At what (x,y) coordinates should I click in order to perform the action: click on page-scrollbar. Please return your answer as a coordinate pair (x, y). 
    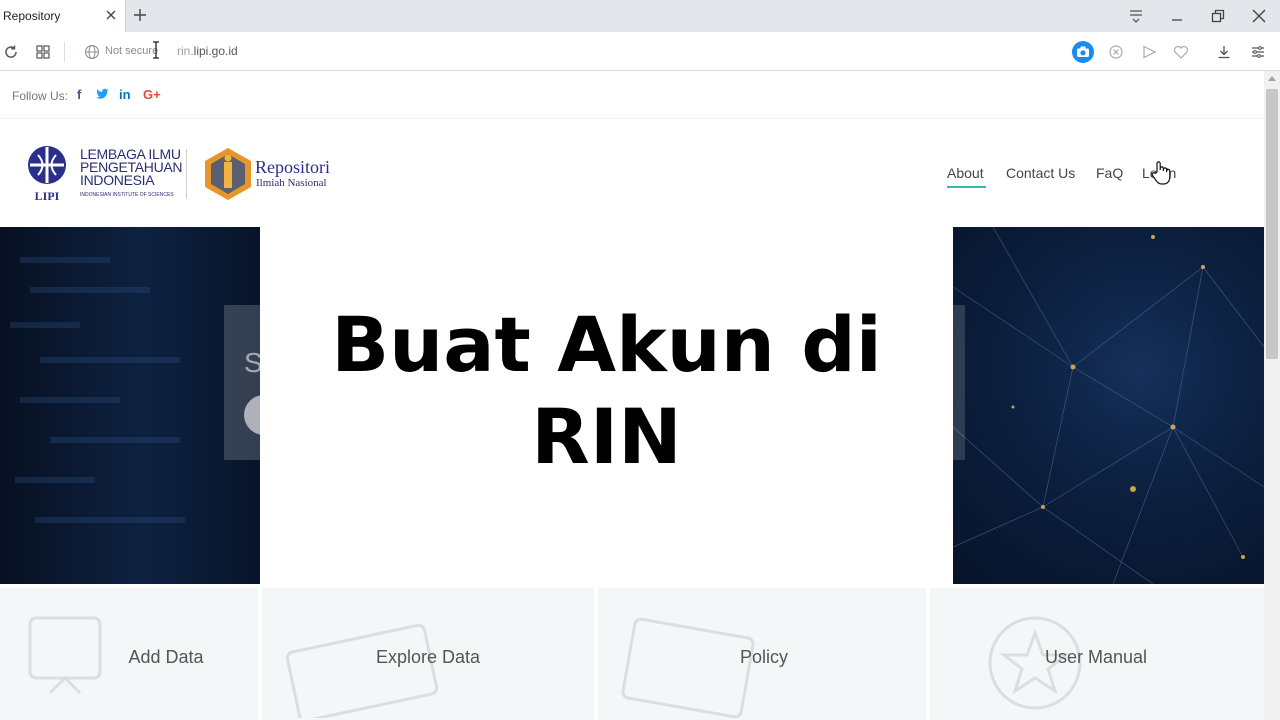
    Looking at the image, I should click on (1272, 395).